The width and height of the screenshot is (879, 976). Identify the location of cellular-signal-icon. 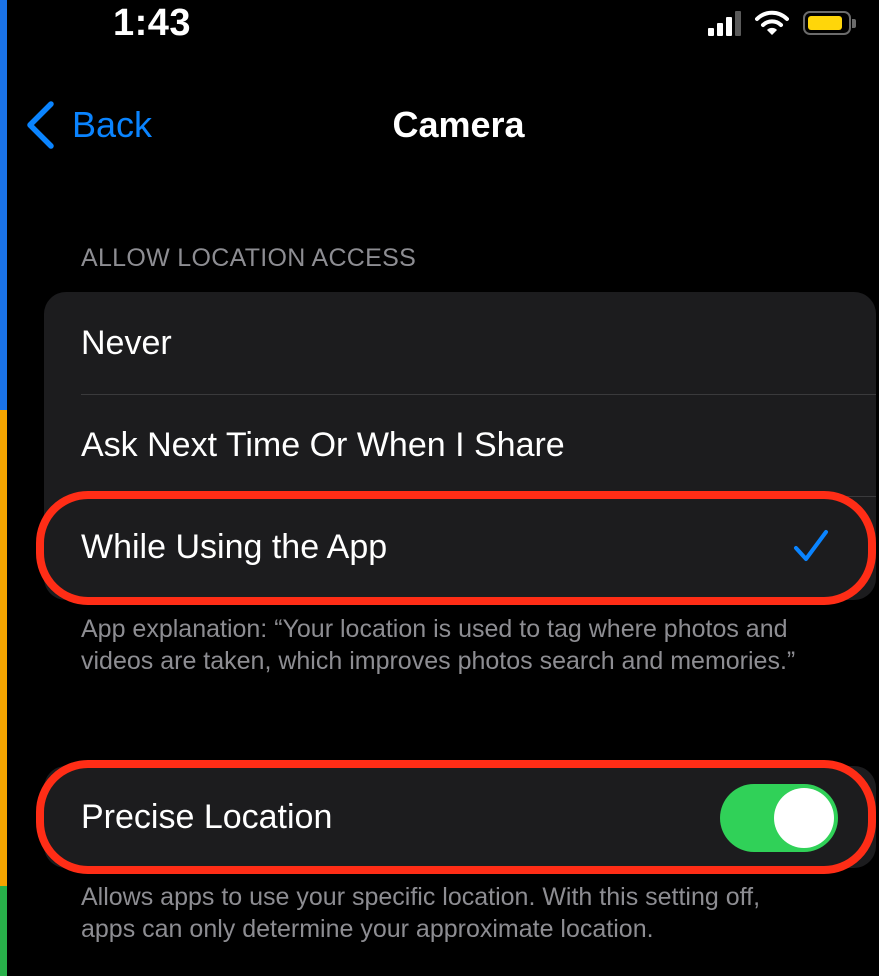
(724, 23).